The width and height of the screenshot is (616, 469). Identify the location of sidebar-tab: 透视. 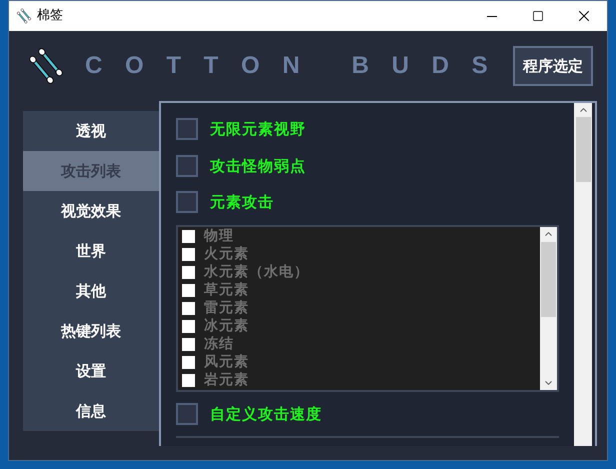
(91, 131).